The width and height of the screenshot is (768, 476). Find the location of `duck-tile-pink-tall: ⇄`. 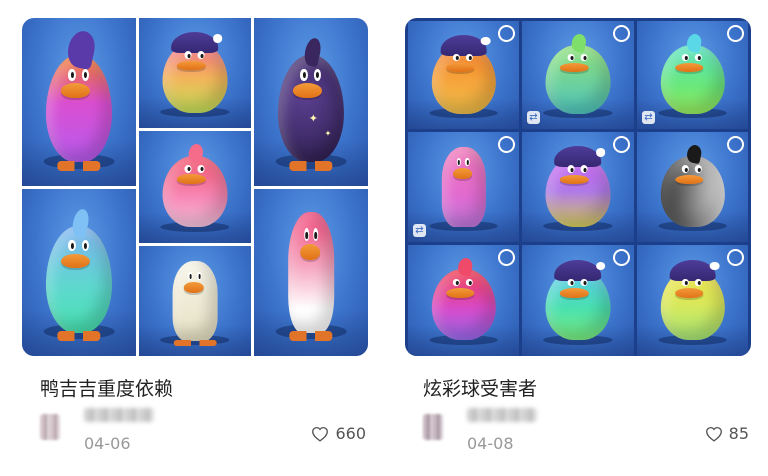

duck-tile-pink-tall: ⇄ is located at coordinates (463, 187).